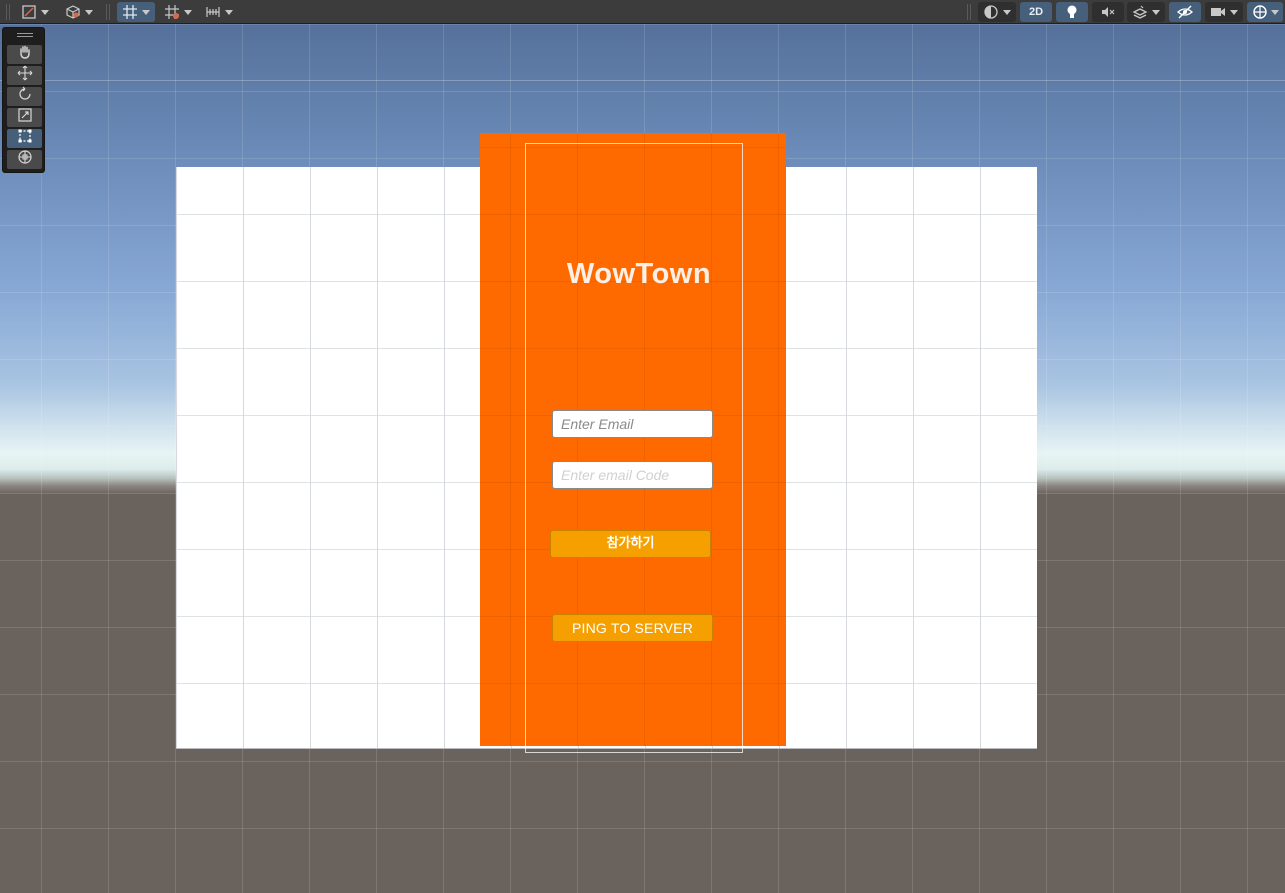 This screenshot has width=1285, height=893. Describe the element at coordinates (991, 12) in the screenshot. I see `render-mode-icon` at that location.